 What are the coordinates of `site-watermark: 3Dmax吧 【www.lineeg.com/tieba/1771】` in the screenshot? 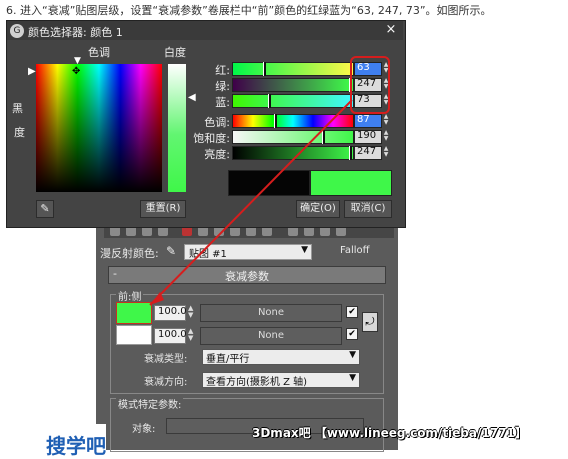 It's located at (389, 433).